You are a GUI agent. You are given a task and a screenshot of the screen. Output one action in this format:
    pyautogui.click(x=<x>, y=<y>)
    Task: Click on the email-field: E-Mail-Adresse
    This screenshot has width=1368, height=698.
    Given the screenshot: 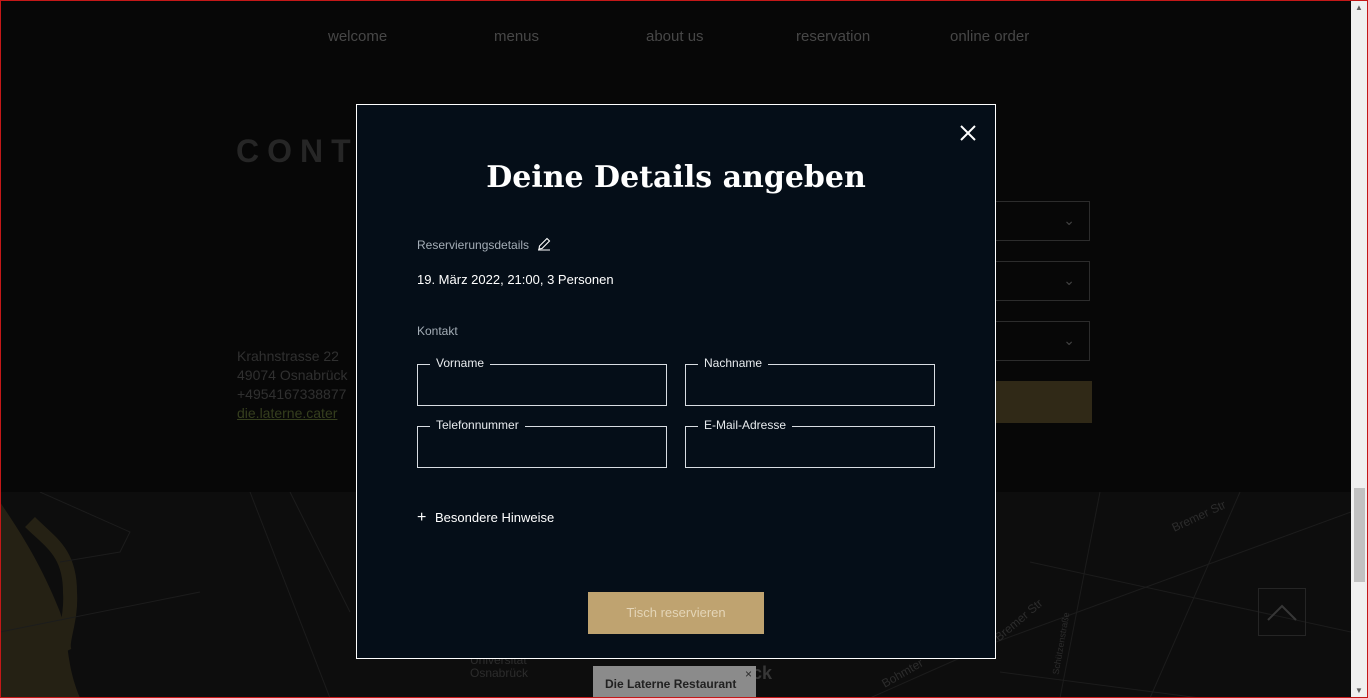 What is the action you would take?
    pyautogui.click(x=810, y=443)
    